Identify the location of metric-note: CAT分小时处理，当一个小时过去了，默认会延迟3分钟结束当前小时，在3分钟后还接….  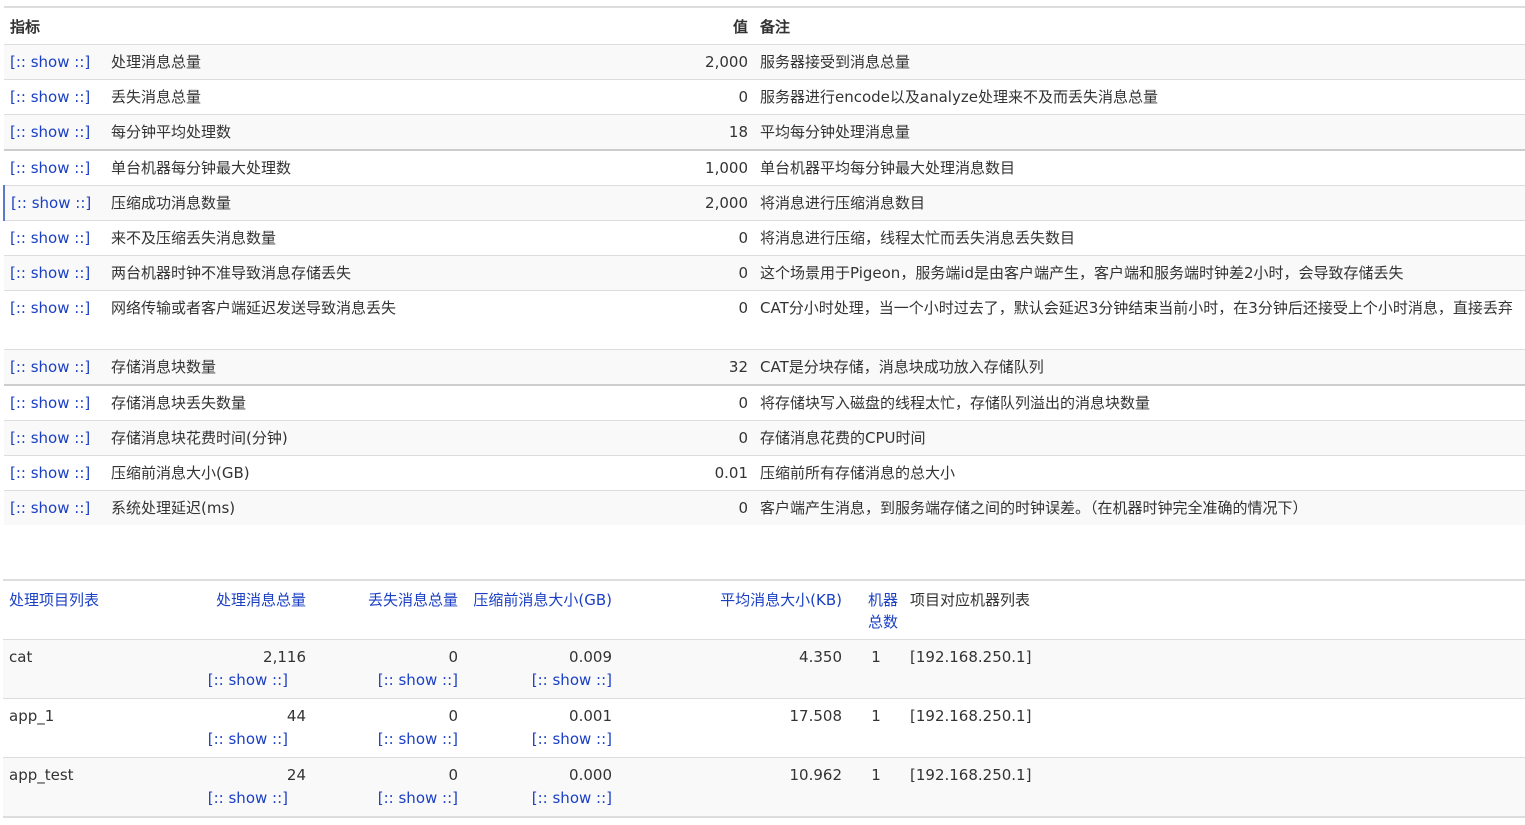
(1139, 320).